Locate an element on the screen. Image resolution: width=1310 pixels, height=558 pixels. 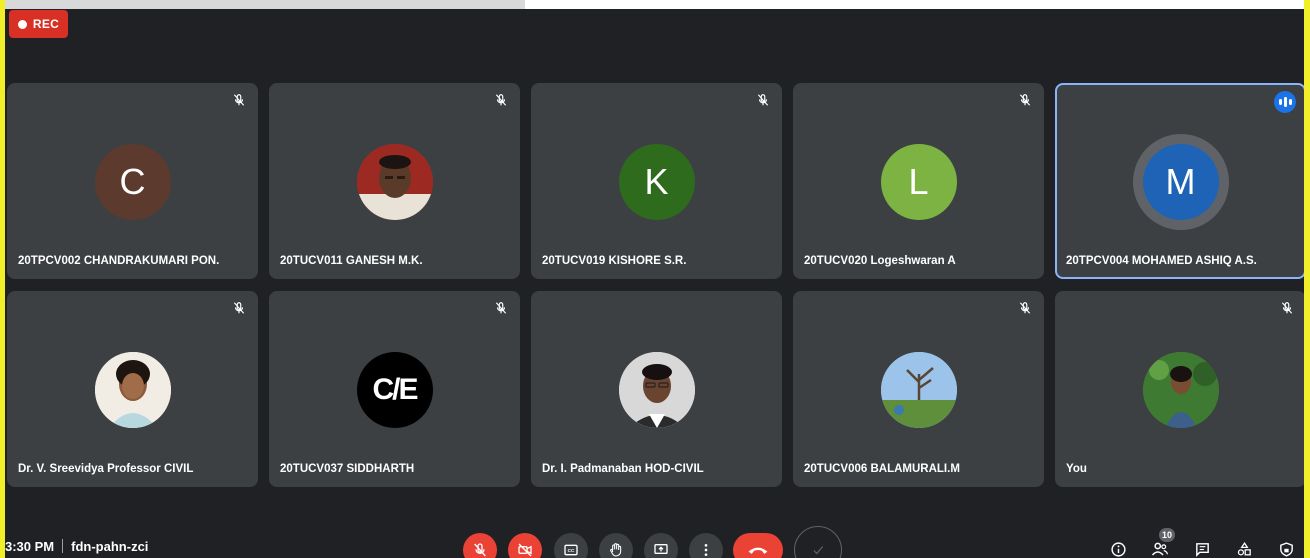
camera-off-icon is located at coordinates (525, 545).